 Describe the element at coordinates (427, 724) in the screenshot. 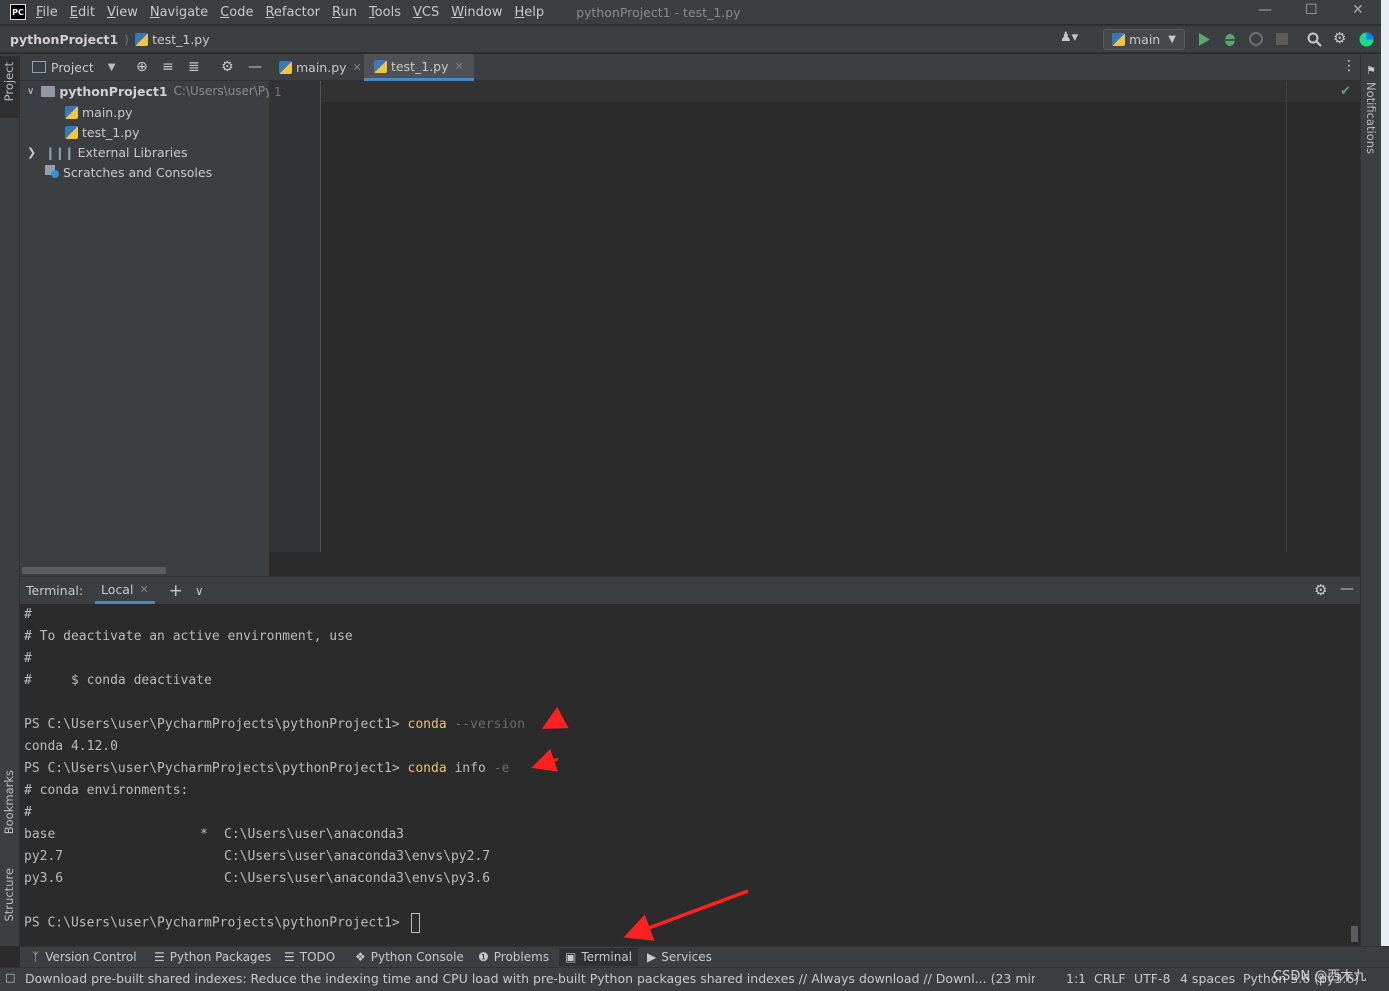

I see `command: conda` at that location.